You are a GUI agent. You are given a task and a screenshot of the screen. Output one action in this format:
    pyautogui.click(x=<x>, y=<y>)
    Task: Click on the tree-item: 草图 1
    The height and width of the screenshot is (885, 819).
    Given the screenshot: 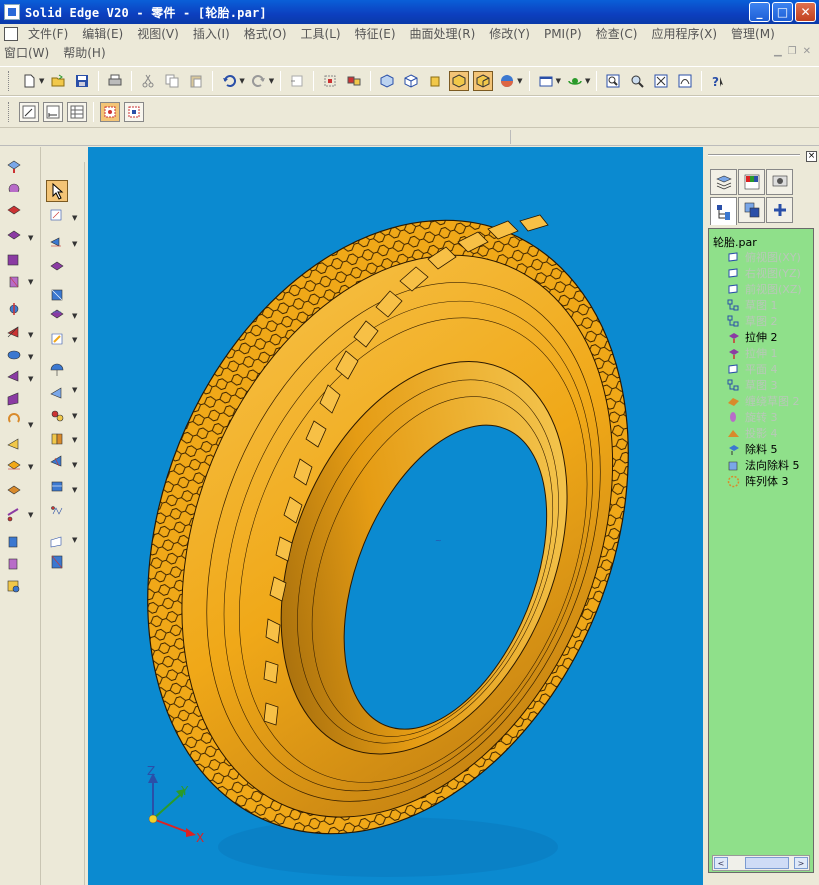 What is the action you would take?
    pyautogui.click(x=752, y=305)
    